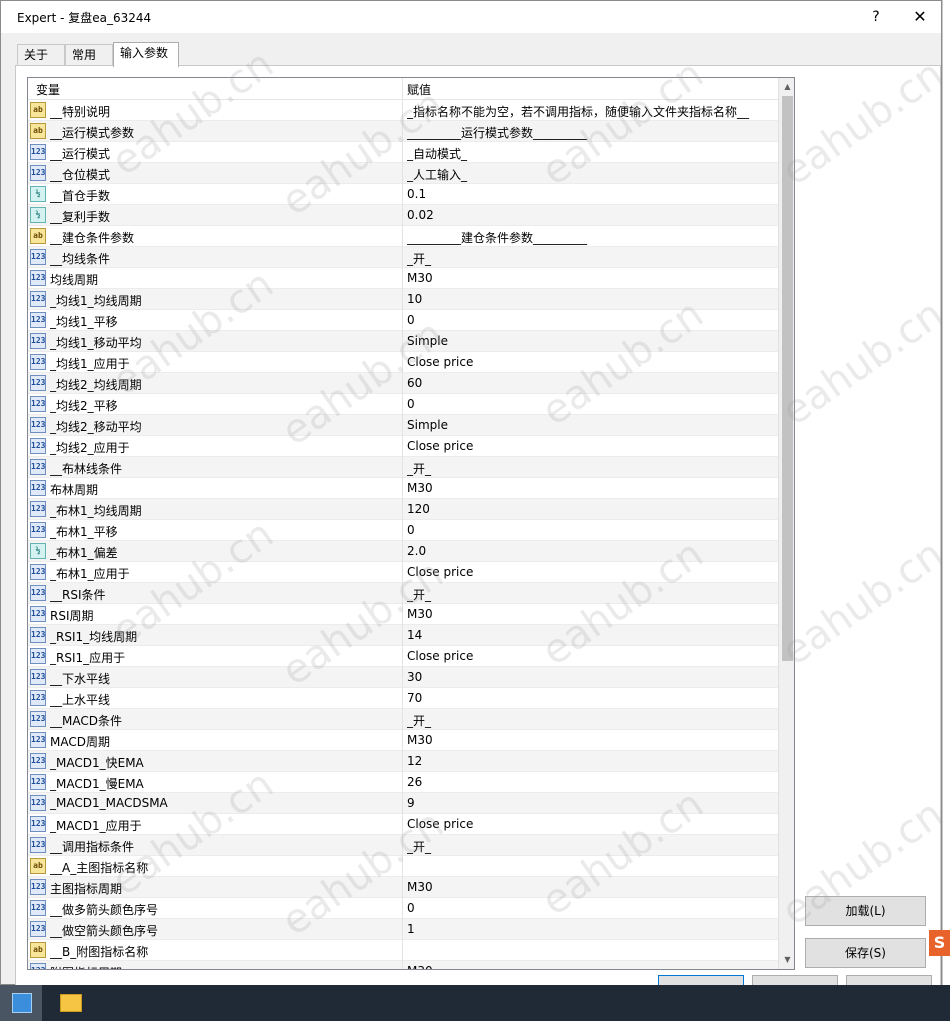  I want to click on table-row: ab __B_附图指标名称, so click(403, 950).